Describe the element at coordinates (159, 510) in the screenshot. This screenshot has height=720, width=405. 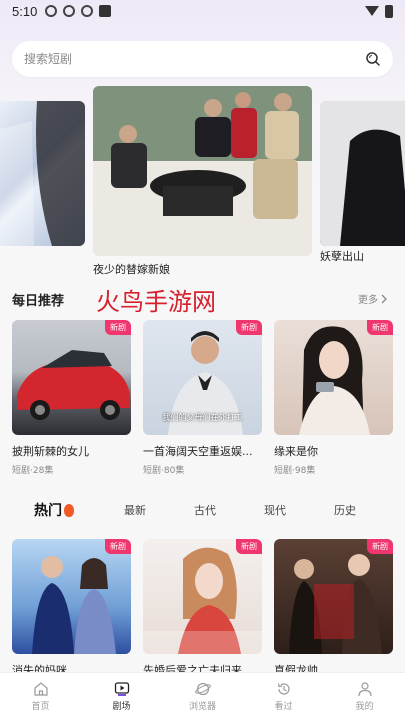
I see `tab-latest: 最新` at that location.